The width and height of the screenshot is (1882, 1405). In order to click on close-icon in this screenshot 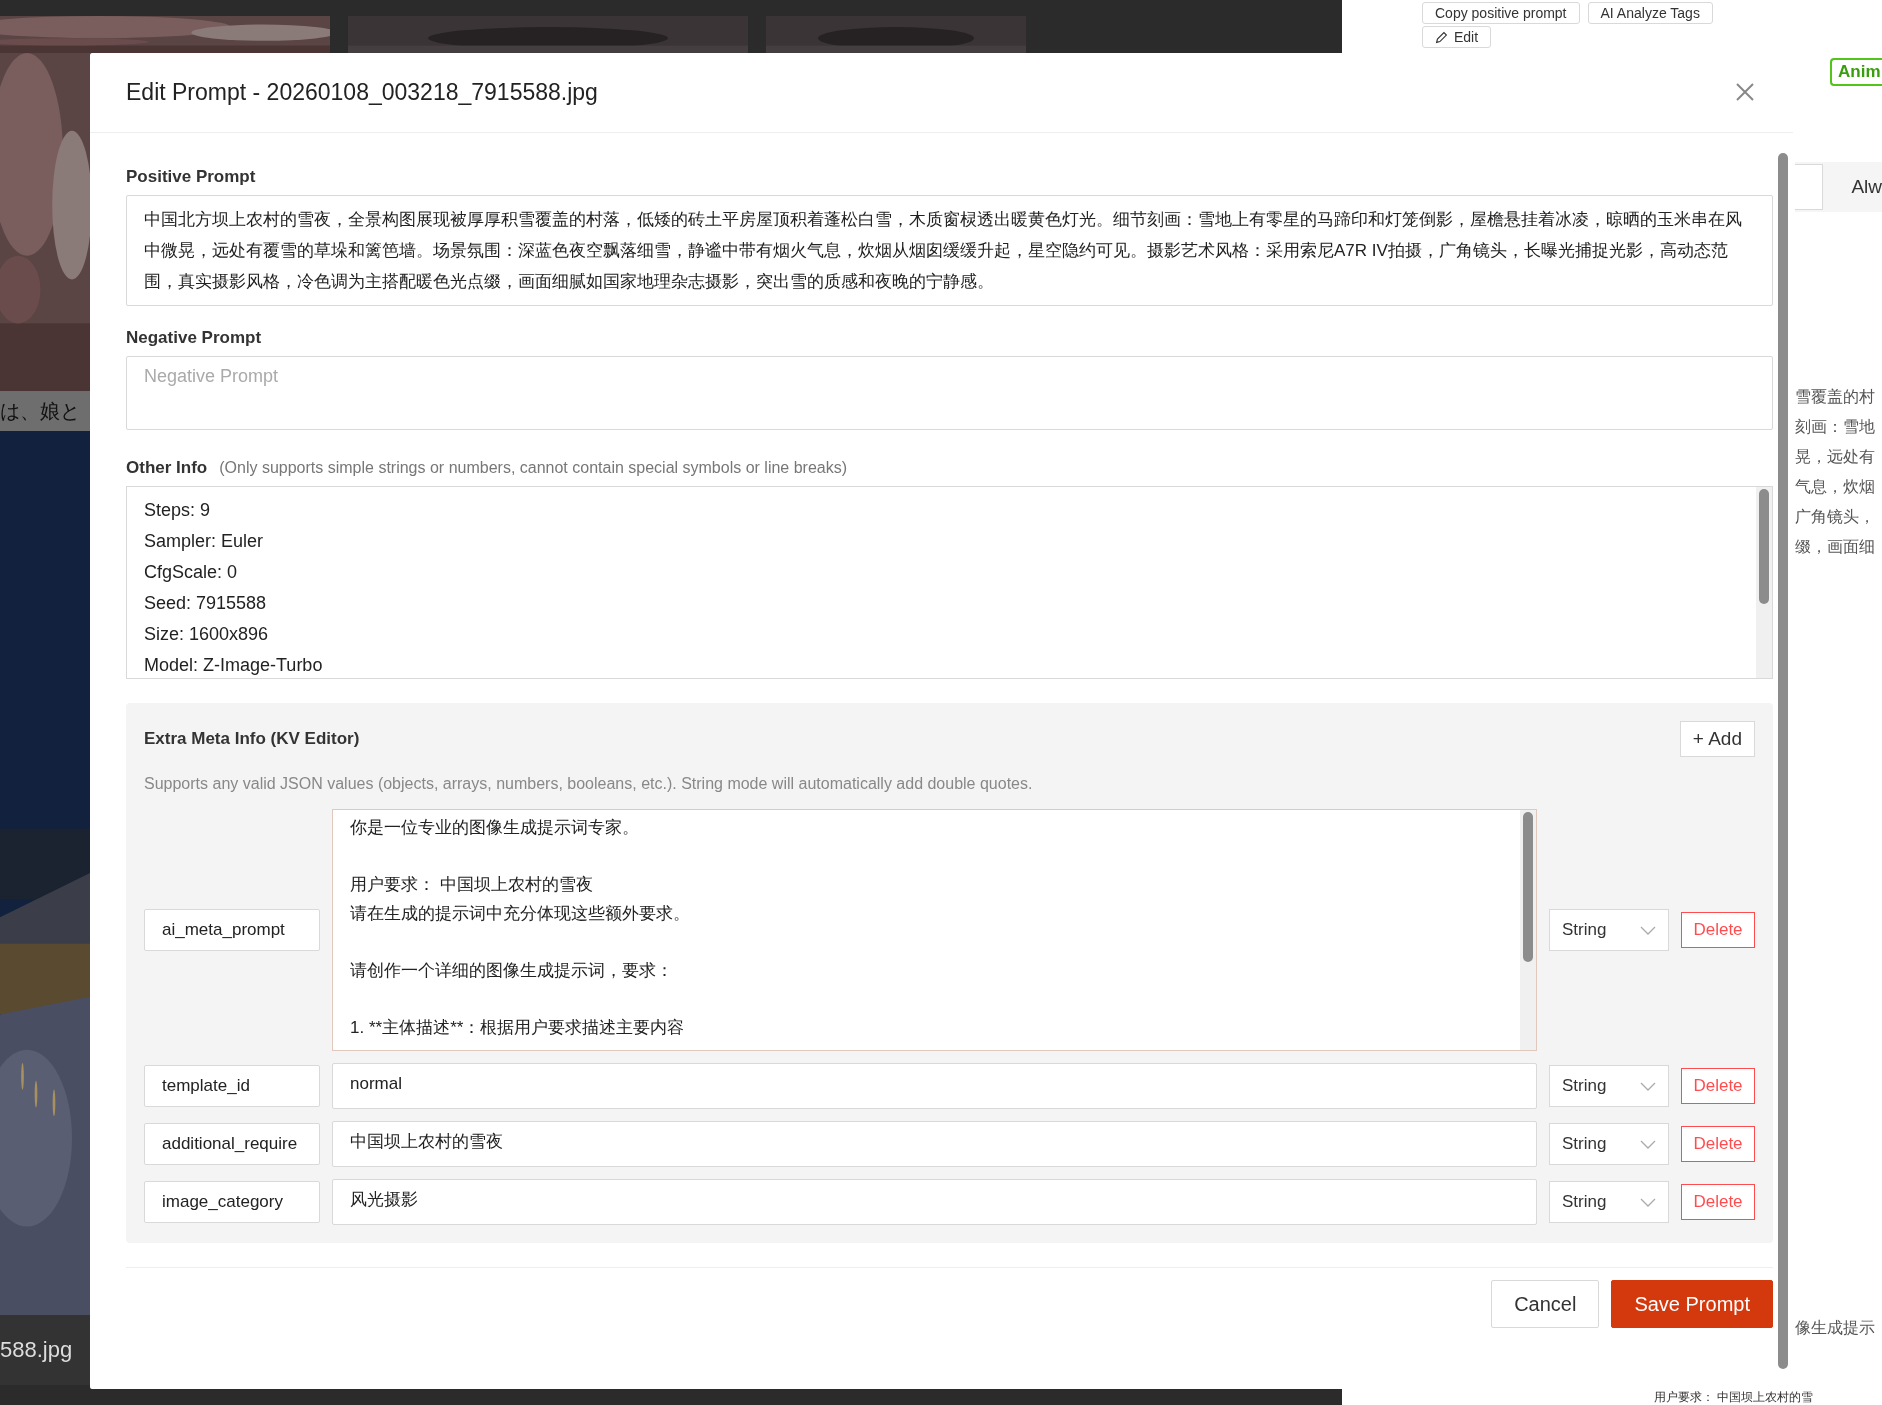, I will do `click(1745, 91)`.